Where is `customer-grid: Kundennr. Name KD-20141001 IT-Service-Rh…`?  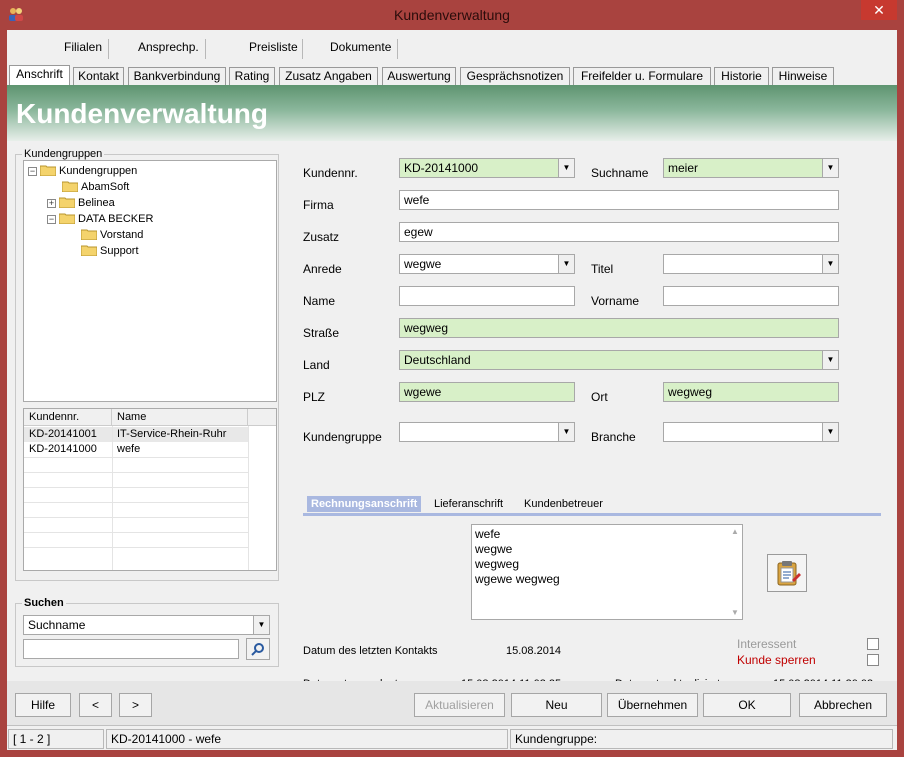 customer-grid: Kundennr. Name KD-20141001 IT-Service-Rh… is located at coordinates (150, 489).